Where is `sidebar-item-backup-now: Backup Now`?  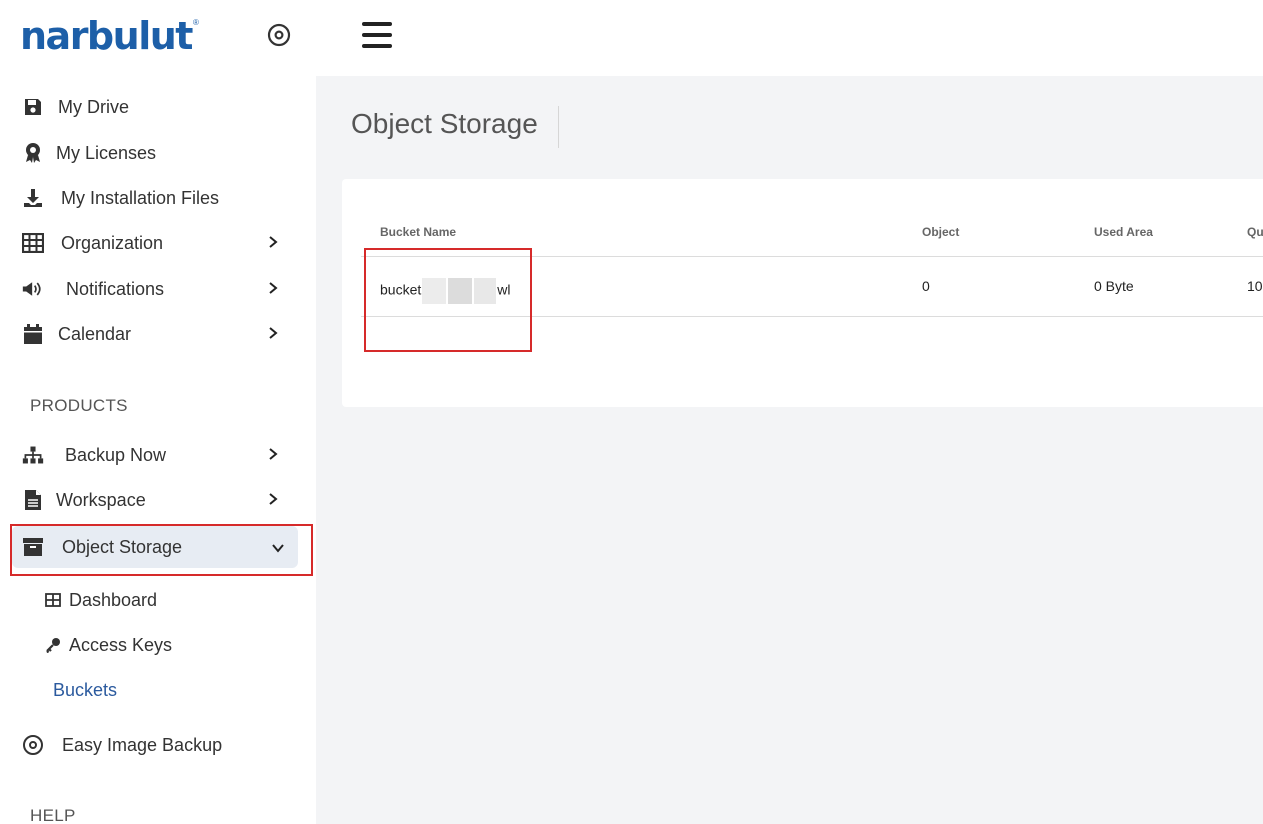
sidebar-item-backup-now: Backup Now is located at coordinates (155, 455).